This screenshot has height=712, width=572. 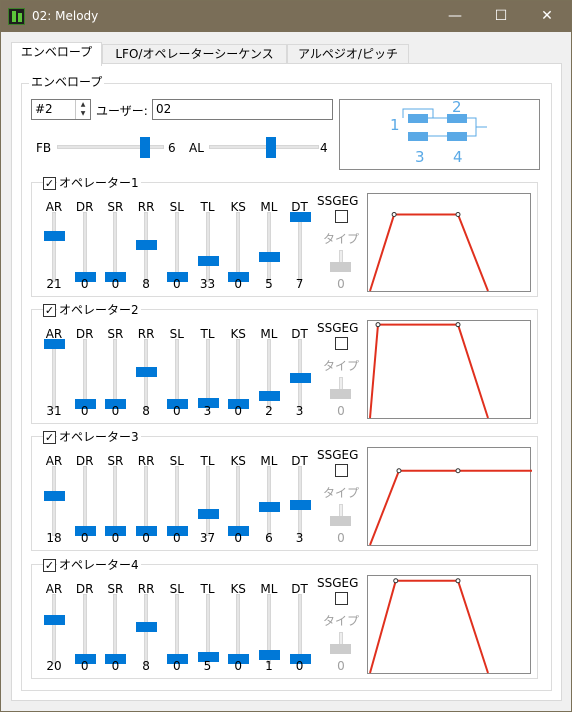 What do you see at coordinates (299, 284) in the screenshot?
I see `dt-value: 7` at bounding box center [299, 284].